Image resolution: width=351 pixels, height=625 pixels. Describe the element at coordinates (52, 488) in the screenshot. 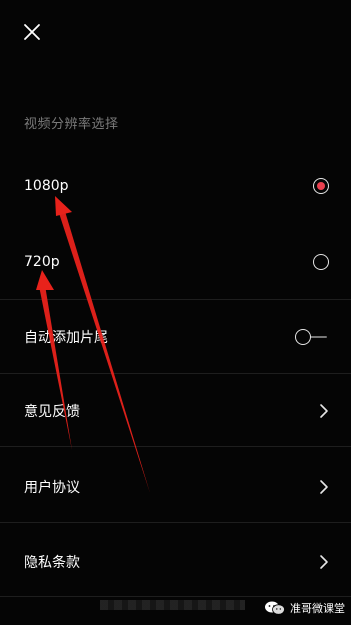

I see `setting-label: 用户协议` at that location.